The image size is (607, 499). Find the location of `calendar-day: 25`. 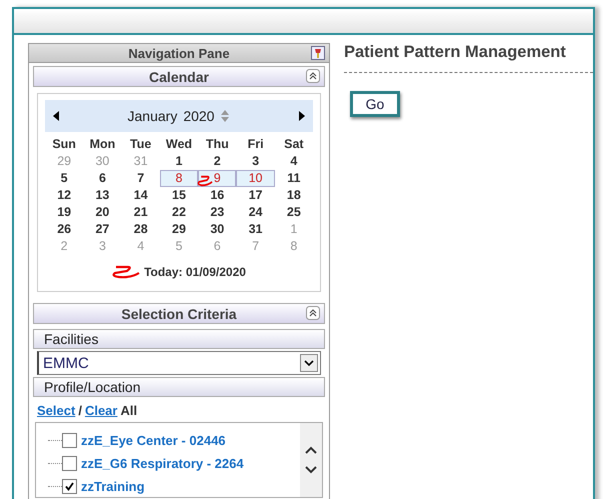

calendar-day: 25 is located at coordinates (293, 212).